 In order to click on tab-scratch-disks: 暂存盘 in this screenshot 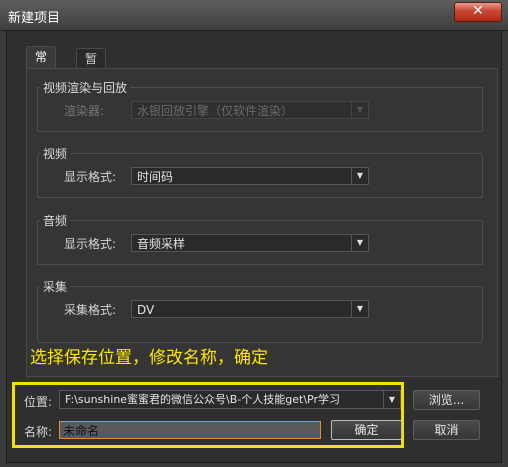, I will do `click(91, 77)`.